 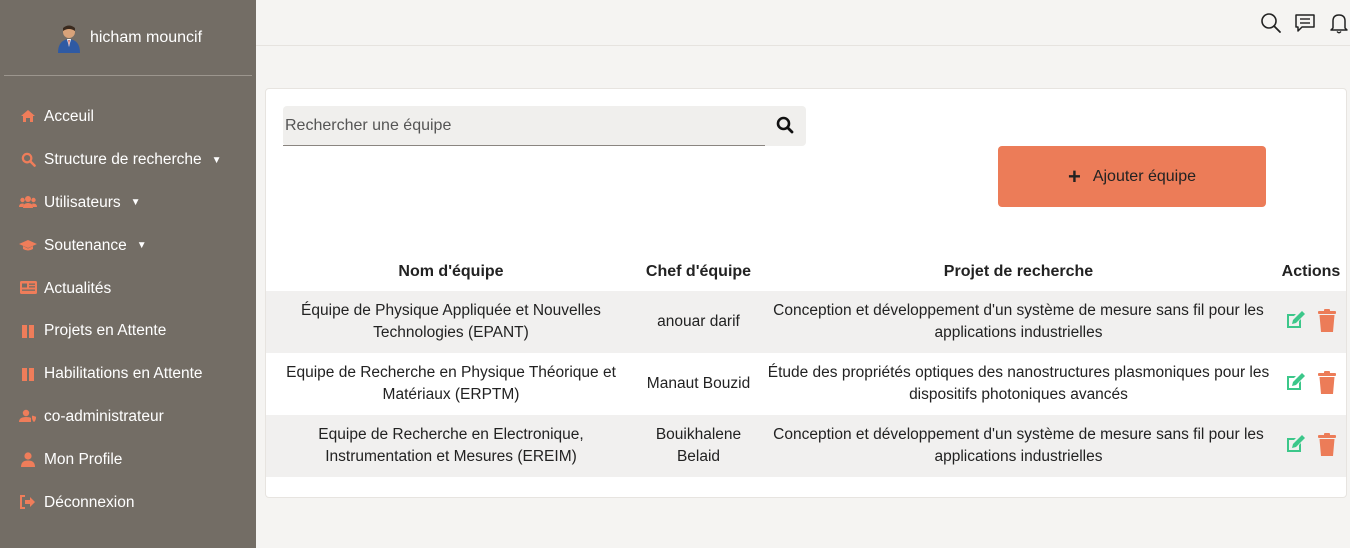 I want to click on sidebar-item-label: Actualités, so click(x=78, y=288).